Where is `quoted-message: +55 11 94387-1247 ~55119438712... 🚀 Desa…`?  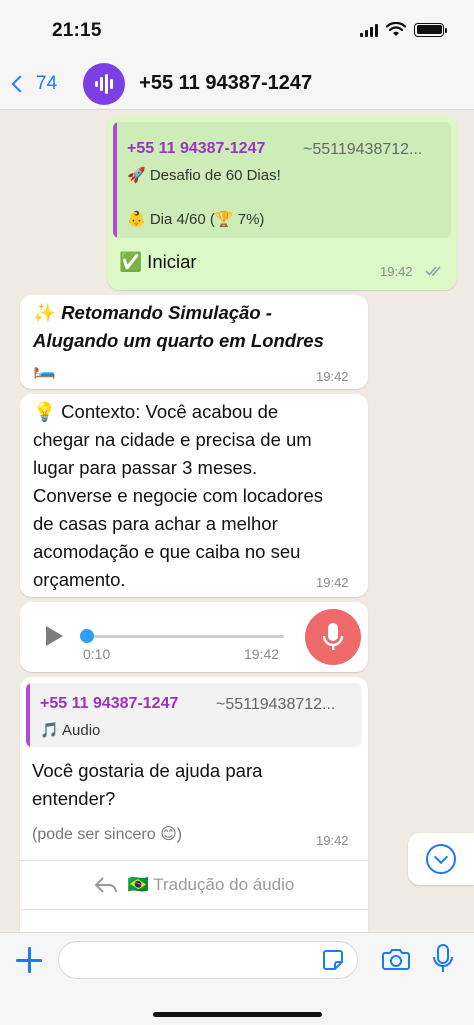 quoted-message: +55 11 94387-1247 ~55119438712... 🚀 Desa… is located at coordinates (282, 180).